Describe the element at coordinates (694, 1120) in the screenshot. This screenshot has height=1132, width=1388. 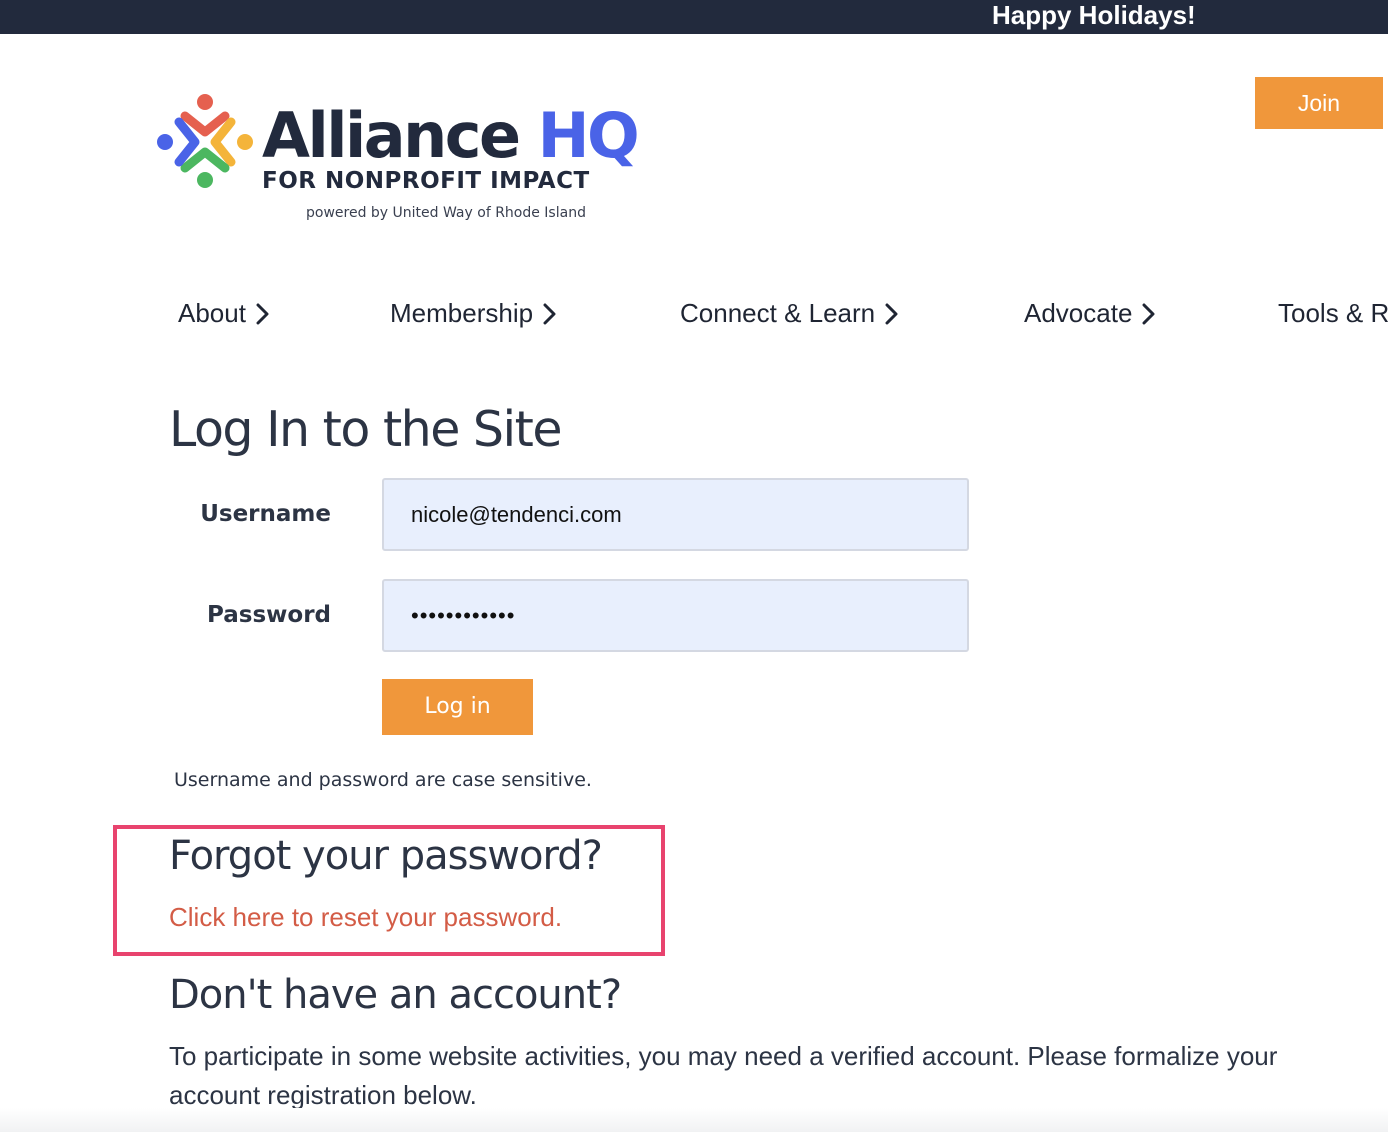
I see `page-bottom-edge` at that location.